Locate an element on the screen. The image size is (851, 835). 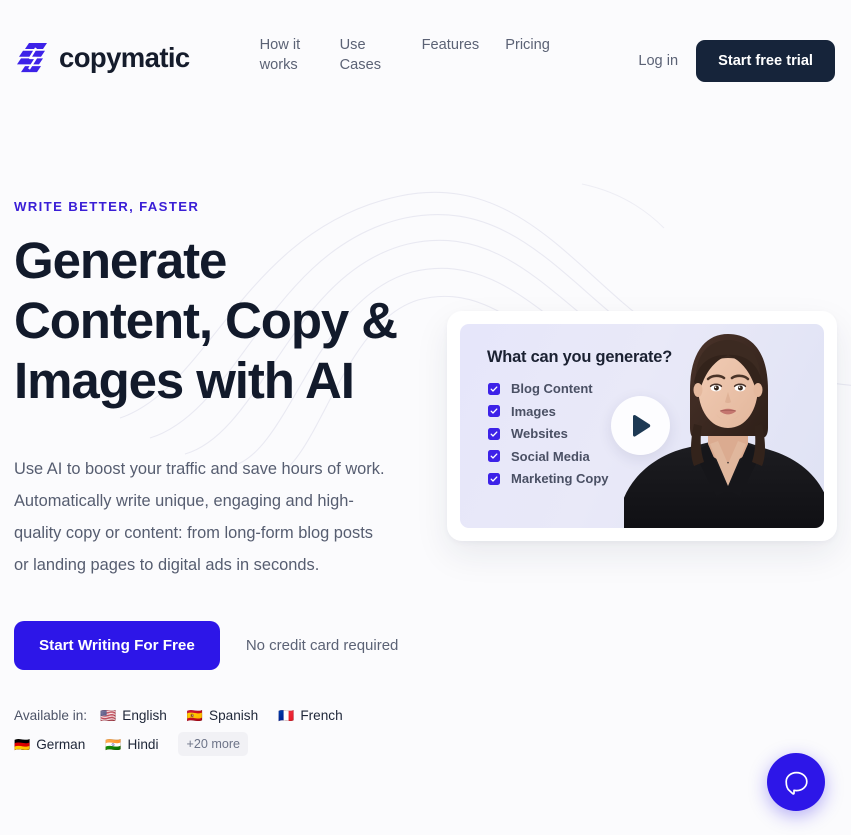
page-title: Generate Content, Copy & Images with AI is located at coordinates (206, 320).